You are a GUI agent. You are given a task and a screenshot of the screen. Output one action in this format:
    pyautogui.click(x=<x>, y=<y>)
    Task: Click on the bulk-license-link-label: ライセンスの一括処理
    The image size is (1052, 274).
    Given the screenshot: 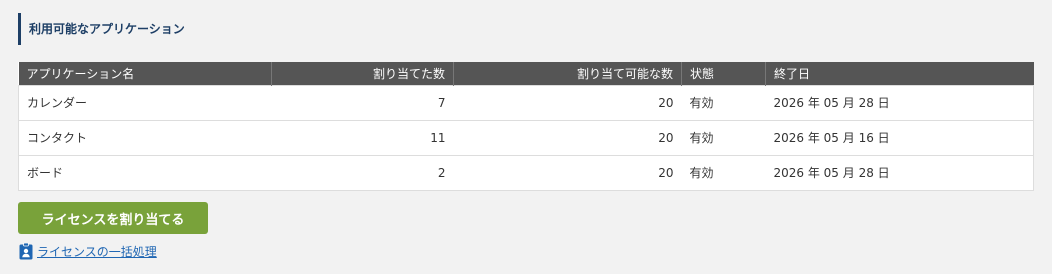 What is the action you would take?
    pyautogui.click(x=97, y=251)
    